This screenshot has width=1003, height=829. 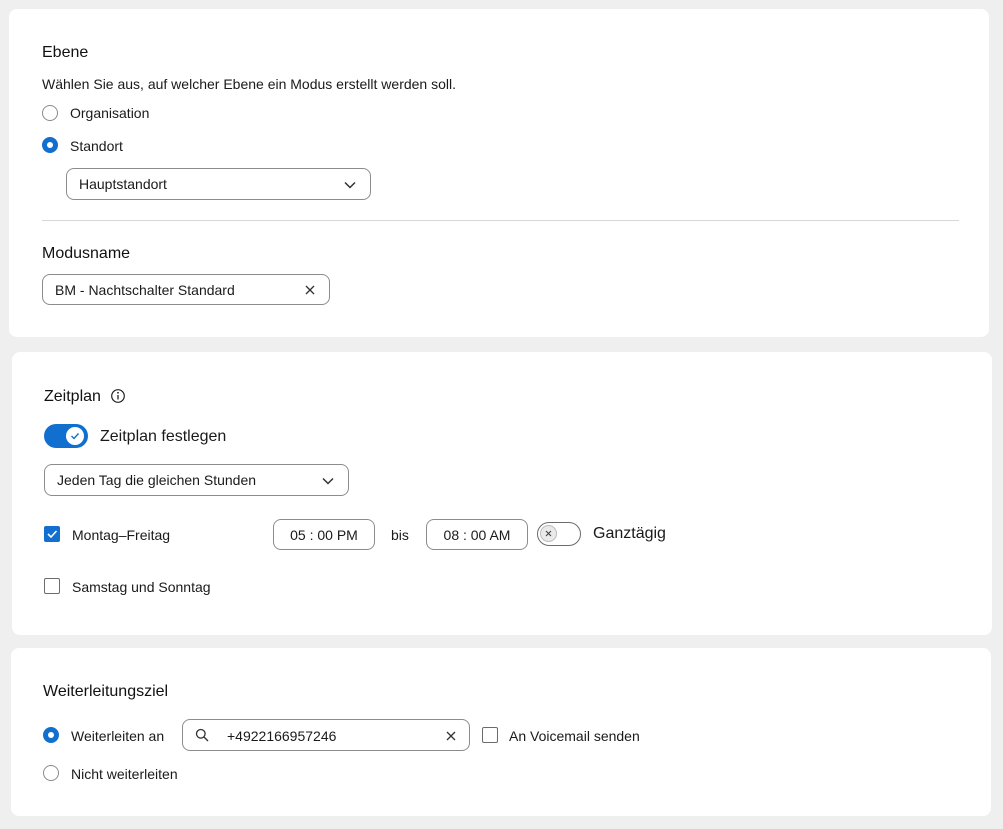 I want to click on end-time-value: 08 : 00 AM, so click(x=477, y=535).